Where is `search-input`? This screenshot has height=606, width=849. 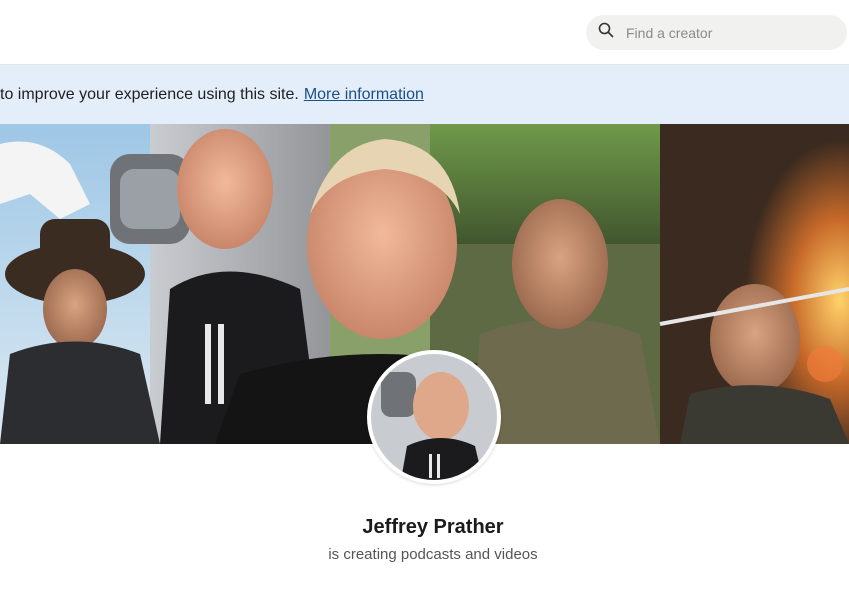 search-input is located at coordinates (731, 32).